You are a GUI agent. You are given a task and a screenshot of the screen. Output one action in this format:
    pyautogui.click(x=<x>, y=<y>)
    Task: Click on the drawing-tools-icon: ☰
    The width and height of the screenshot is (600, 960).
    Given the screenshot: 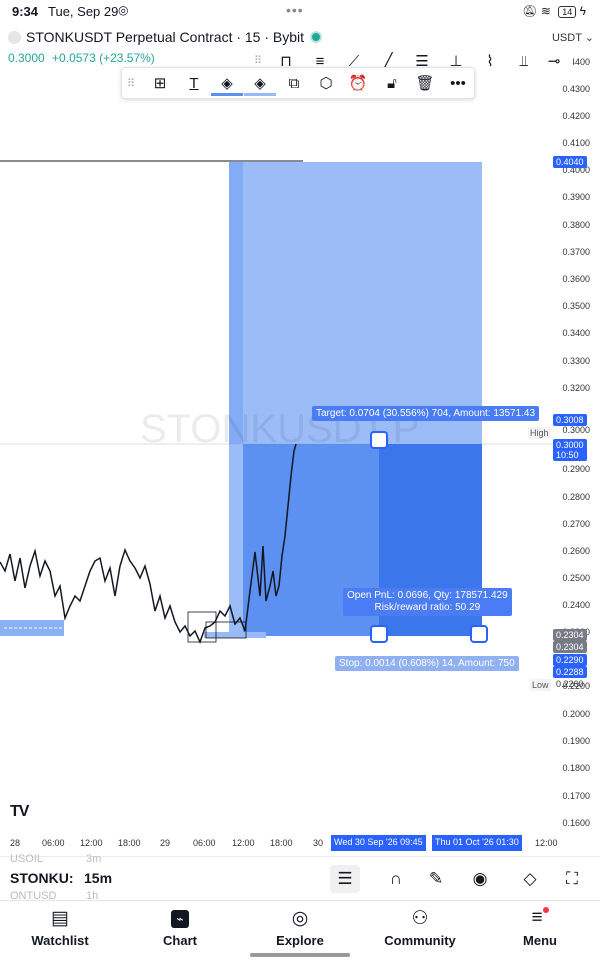 What is the action you would take?
    pyautogui.click(x=345, y=879)
    